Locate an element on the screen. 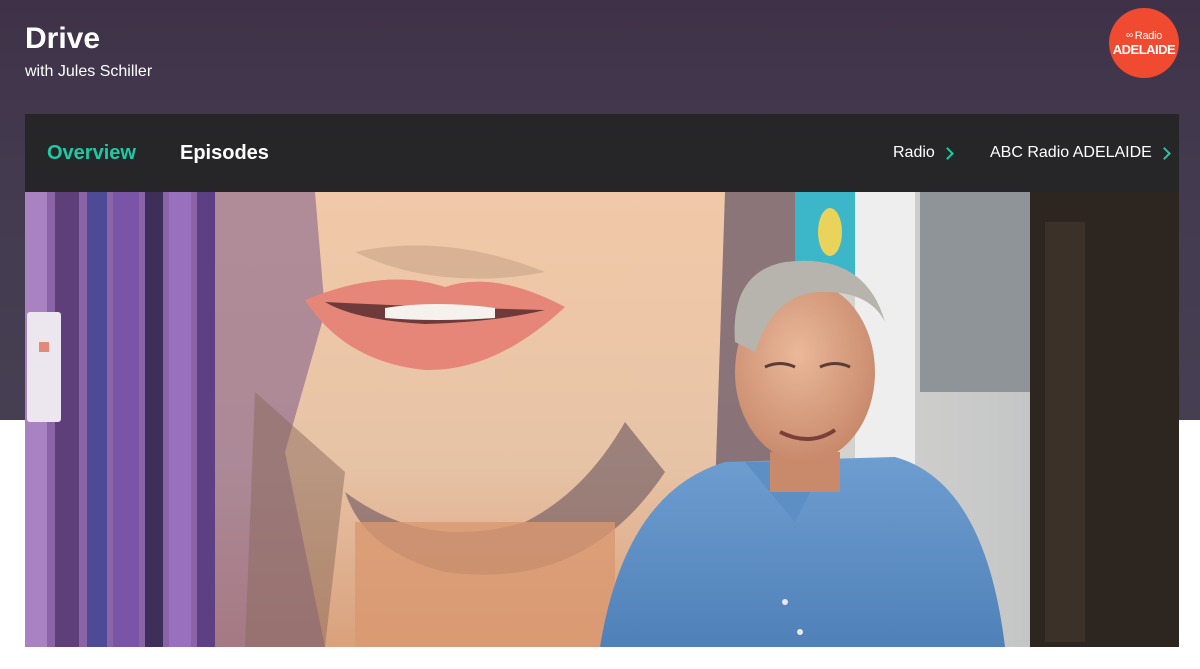 The height and width of the screenshot is (669, 1200). logo-top-line: ∞ Radio is located at coordinates (1144, 35).